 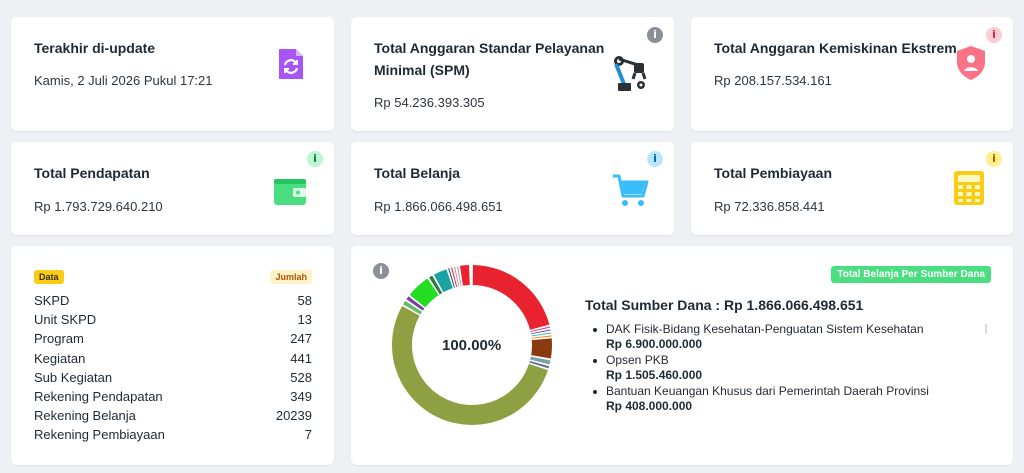 What do you see at coordinates (290, 193) in the screenshot?
I see `wallet-icon` at bounding box center [290, 193].